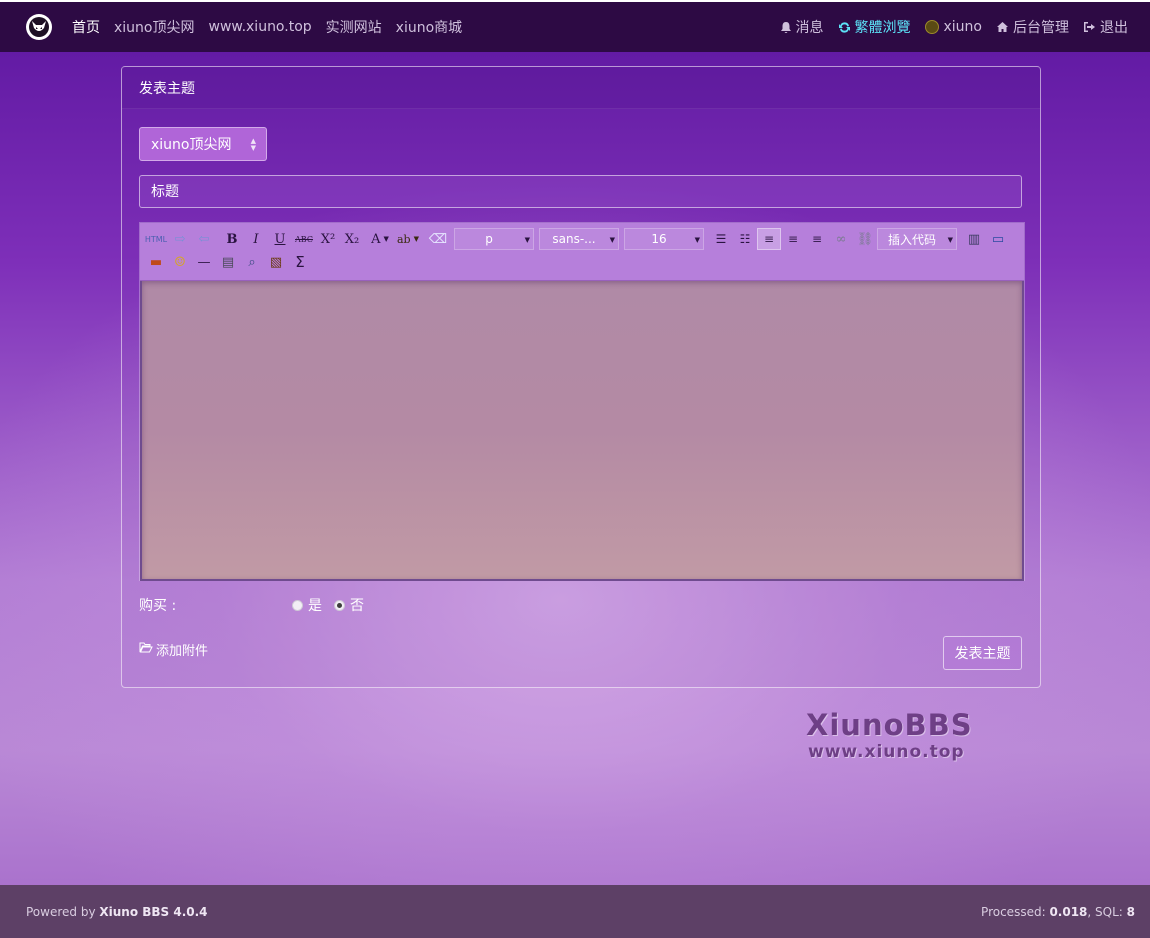  I want to click on align-right-icon: ≡, so click(817, 239).